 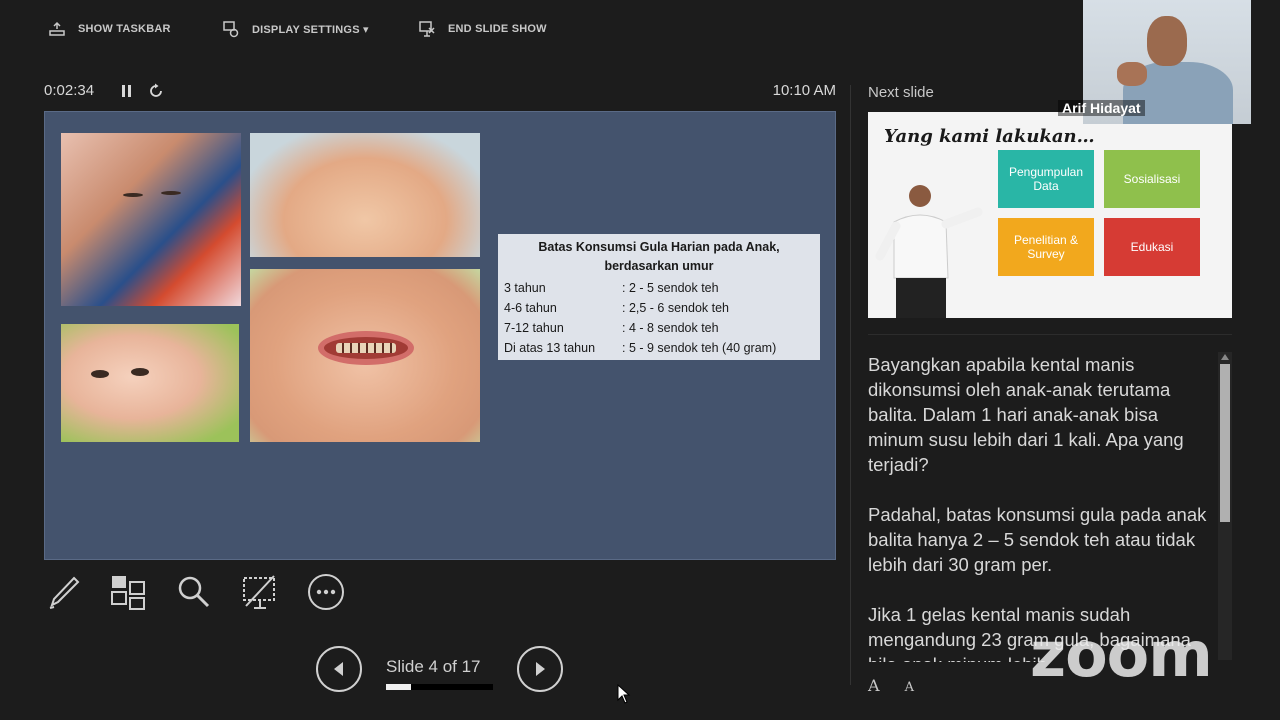 I want to click on slide-counter: Slide 4 of 17, so click(x=433, y=666).